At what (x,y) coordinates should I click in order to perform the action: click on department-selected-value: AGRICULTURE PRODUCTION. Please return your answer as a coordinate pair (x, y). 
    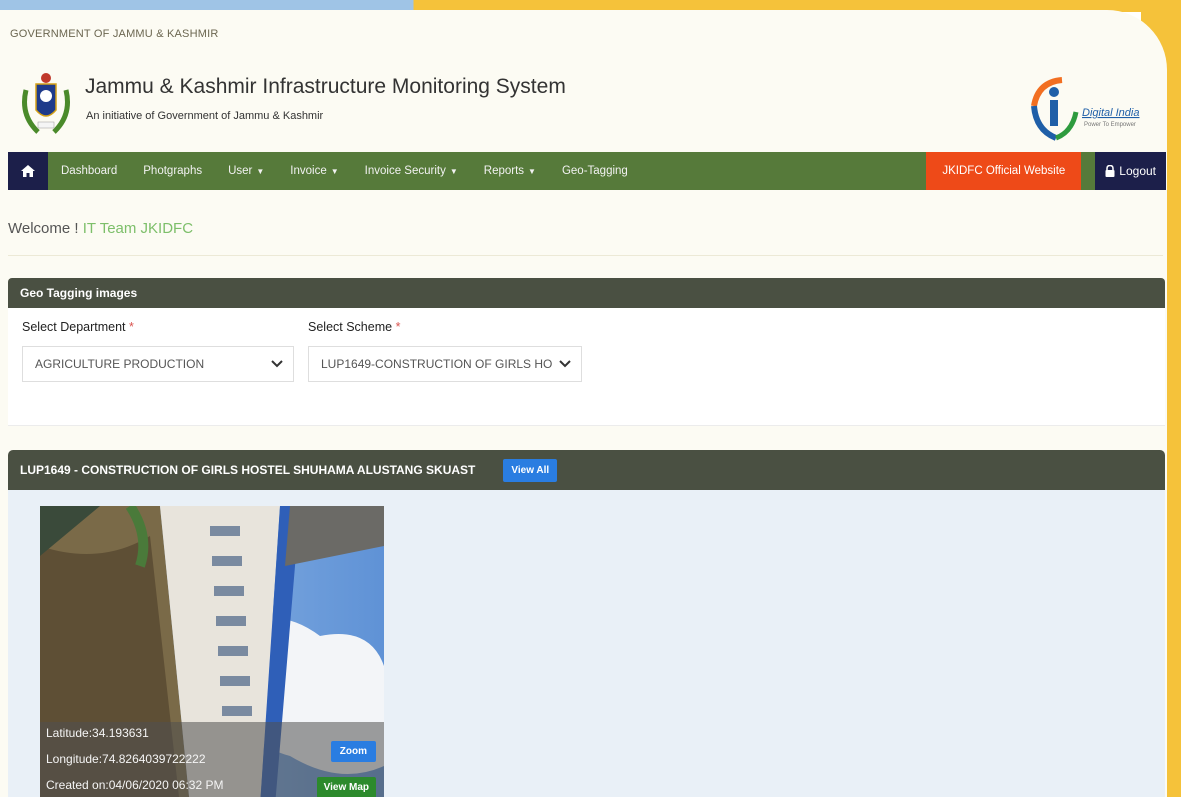
    Looking at the image, I should click on (120, 364).